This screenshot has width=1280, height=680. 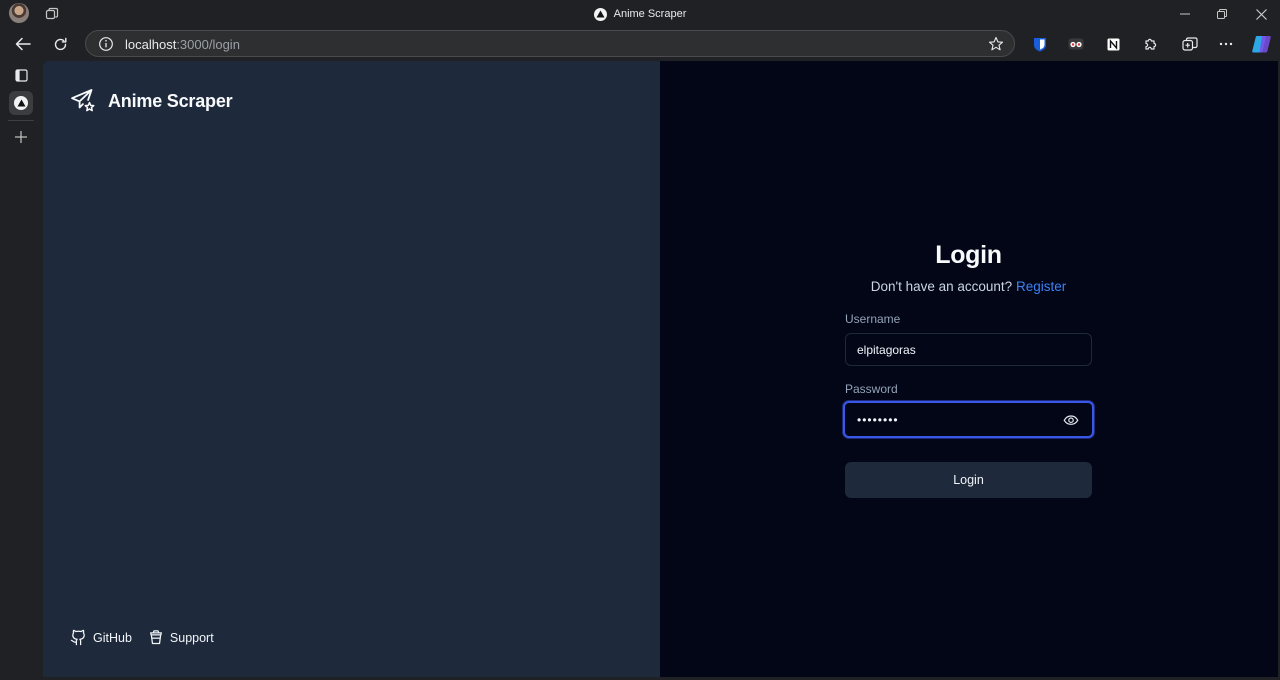 I want to click on site-favicon-icon, so click(x=600, y=14).